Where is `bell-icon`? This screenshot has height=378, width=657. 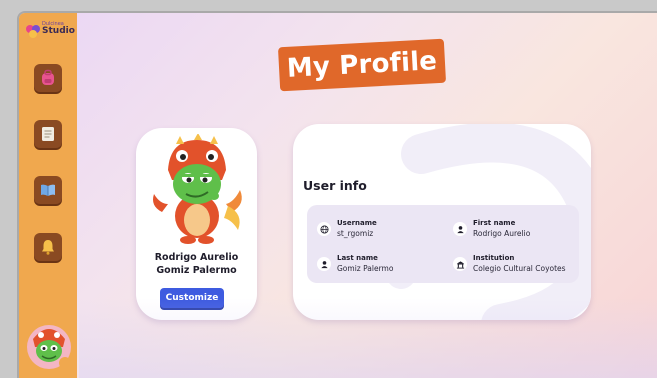
bell-icon is located at coordinates (48, 247).